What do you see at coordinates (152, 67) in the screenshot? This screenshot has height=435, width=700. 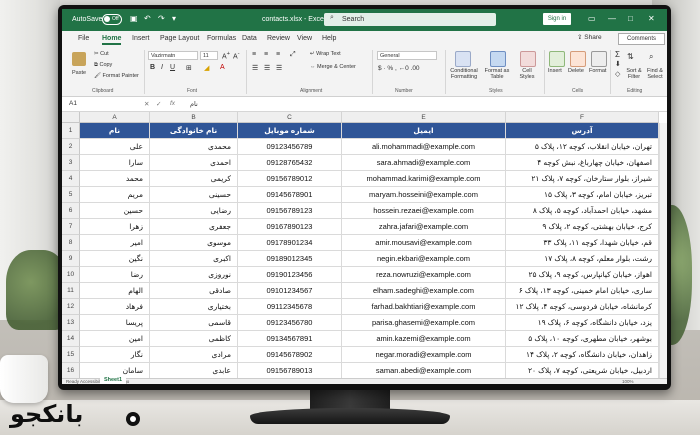 I see `bold-icon: B` at bounding box center [152, 67].